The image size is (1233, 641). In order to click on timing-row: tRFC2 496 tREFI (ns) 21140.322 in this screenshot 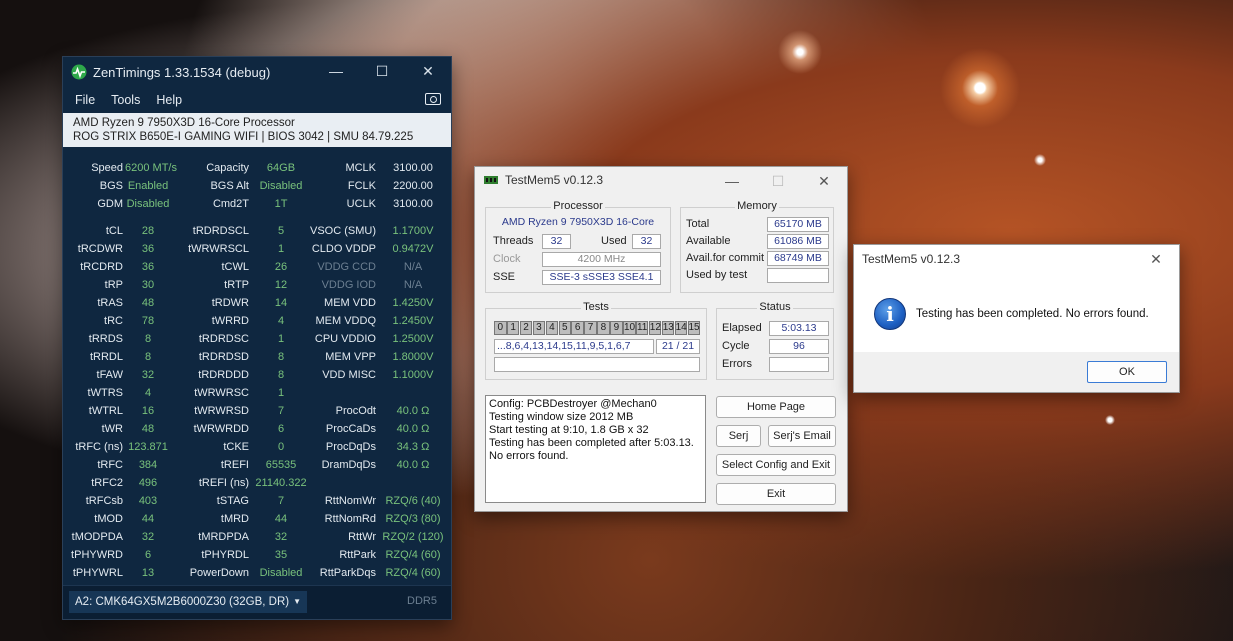, I will do `click(258, 483)`.